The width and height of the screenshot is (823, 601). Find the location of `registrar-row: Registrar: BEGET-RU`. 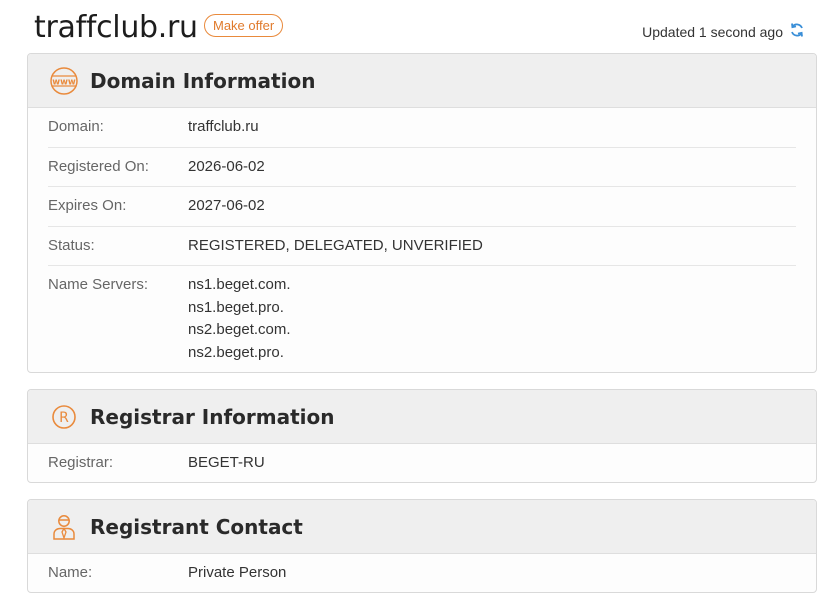

registrar-row: Registrar: BEGET-RU is located at coordinates (156, 462).